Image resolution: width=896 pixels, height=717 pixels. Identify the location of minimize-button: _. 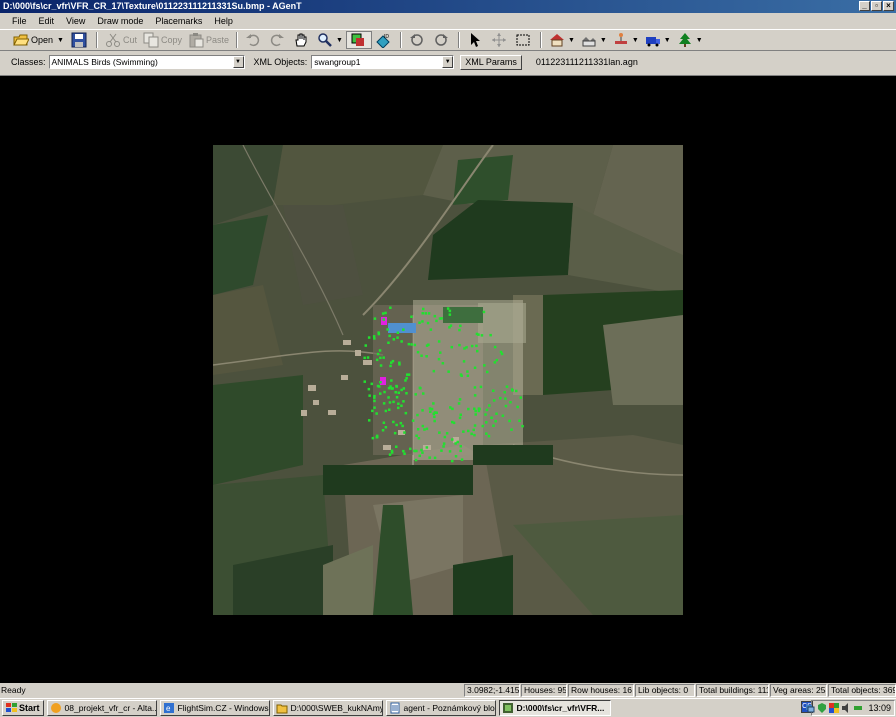
(864, 6).